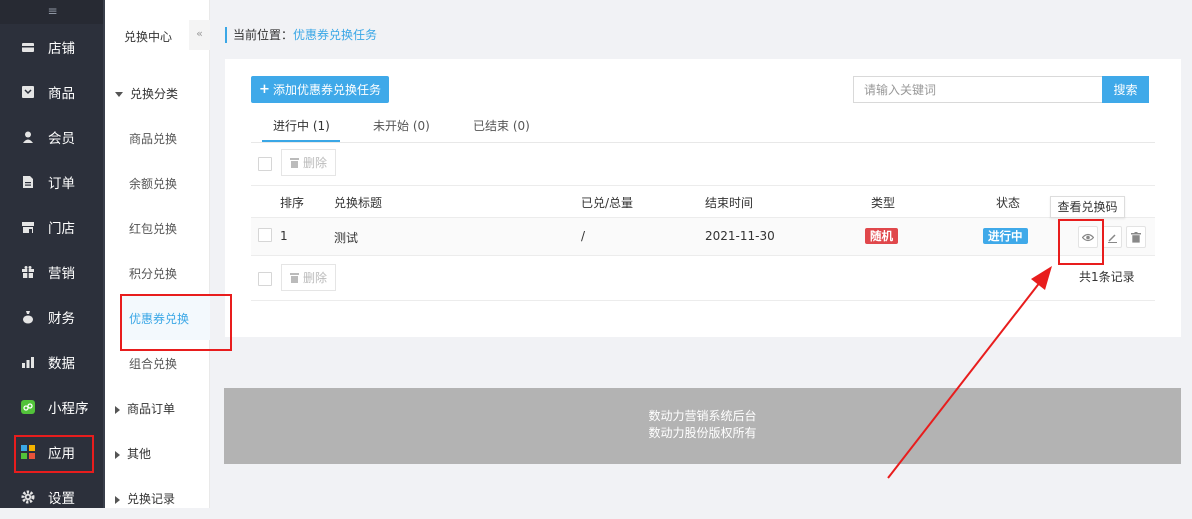  What do you see at coordinates (969, 372) in the screenshot?
I see `annotation-arrow-icon` at bounding box center [969, 372].